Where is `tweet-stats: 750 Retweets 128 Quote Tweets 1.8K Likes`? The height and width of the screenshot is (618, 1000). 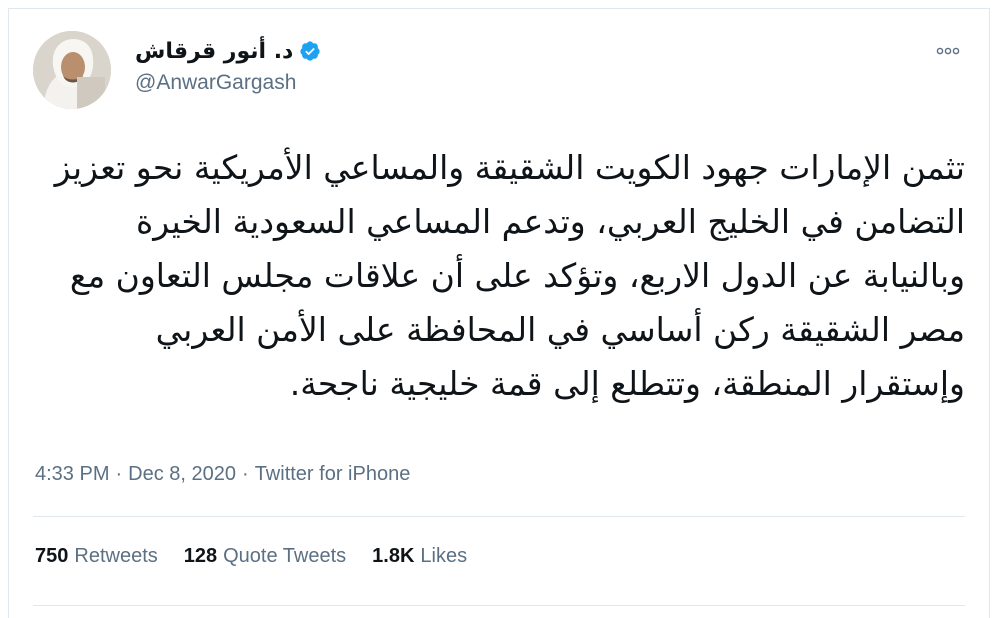
tweet-stats: 750 Retweets 128 Quote Tweets 1.8K Likes is located at coordinates (251, 556).